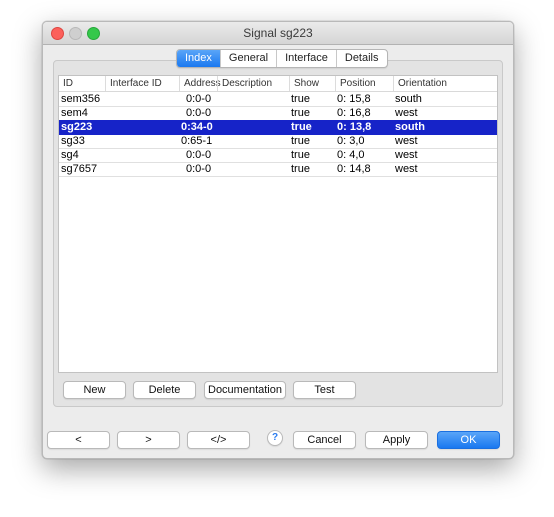 The width and height of the screenshot is (554, 517). What do you see at coordinates (351, 141) in the screenshot?
I see `cell-position: 0: 3,0` at bounding box center [351, 141].